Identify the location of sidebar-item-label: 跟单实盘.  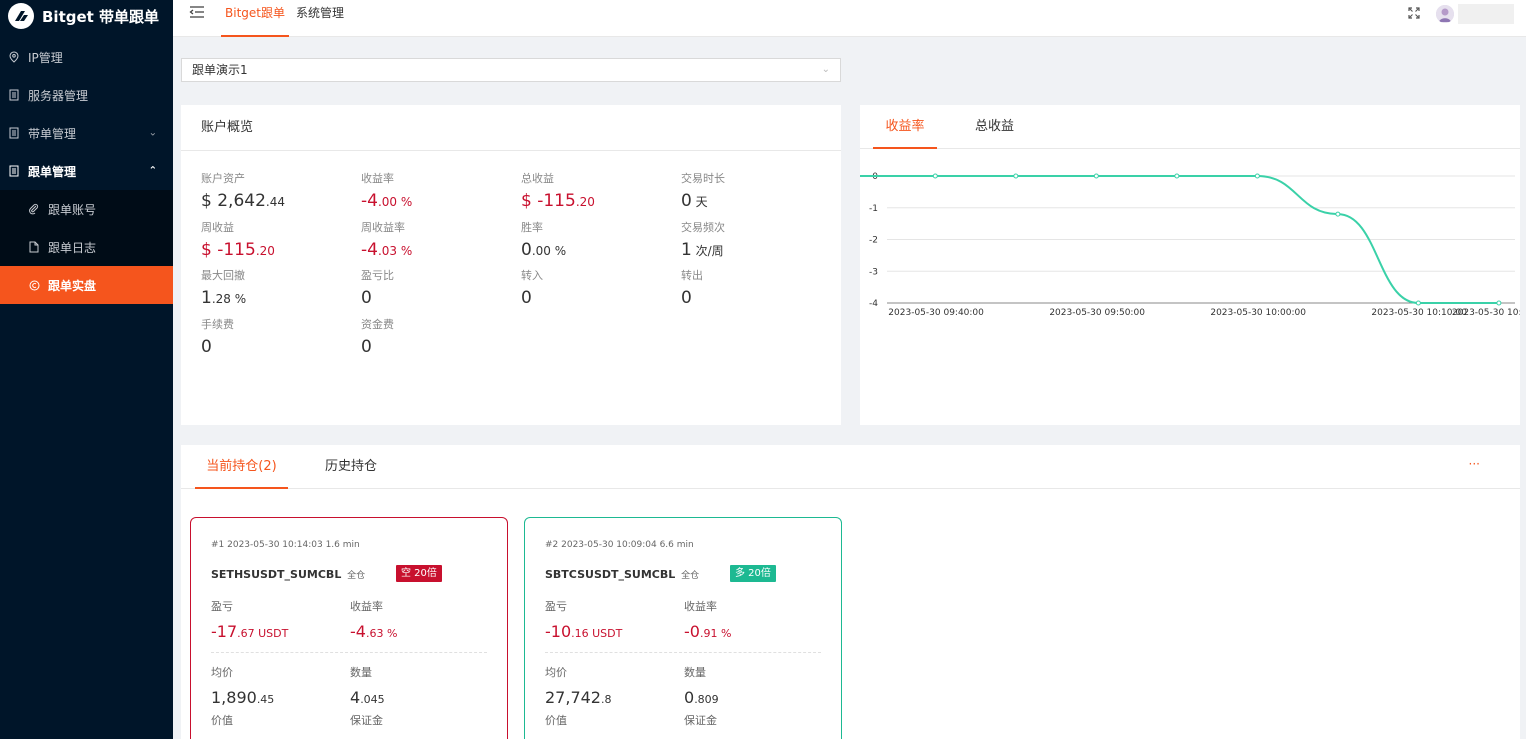
(72, 285).